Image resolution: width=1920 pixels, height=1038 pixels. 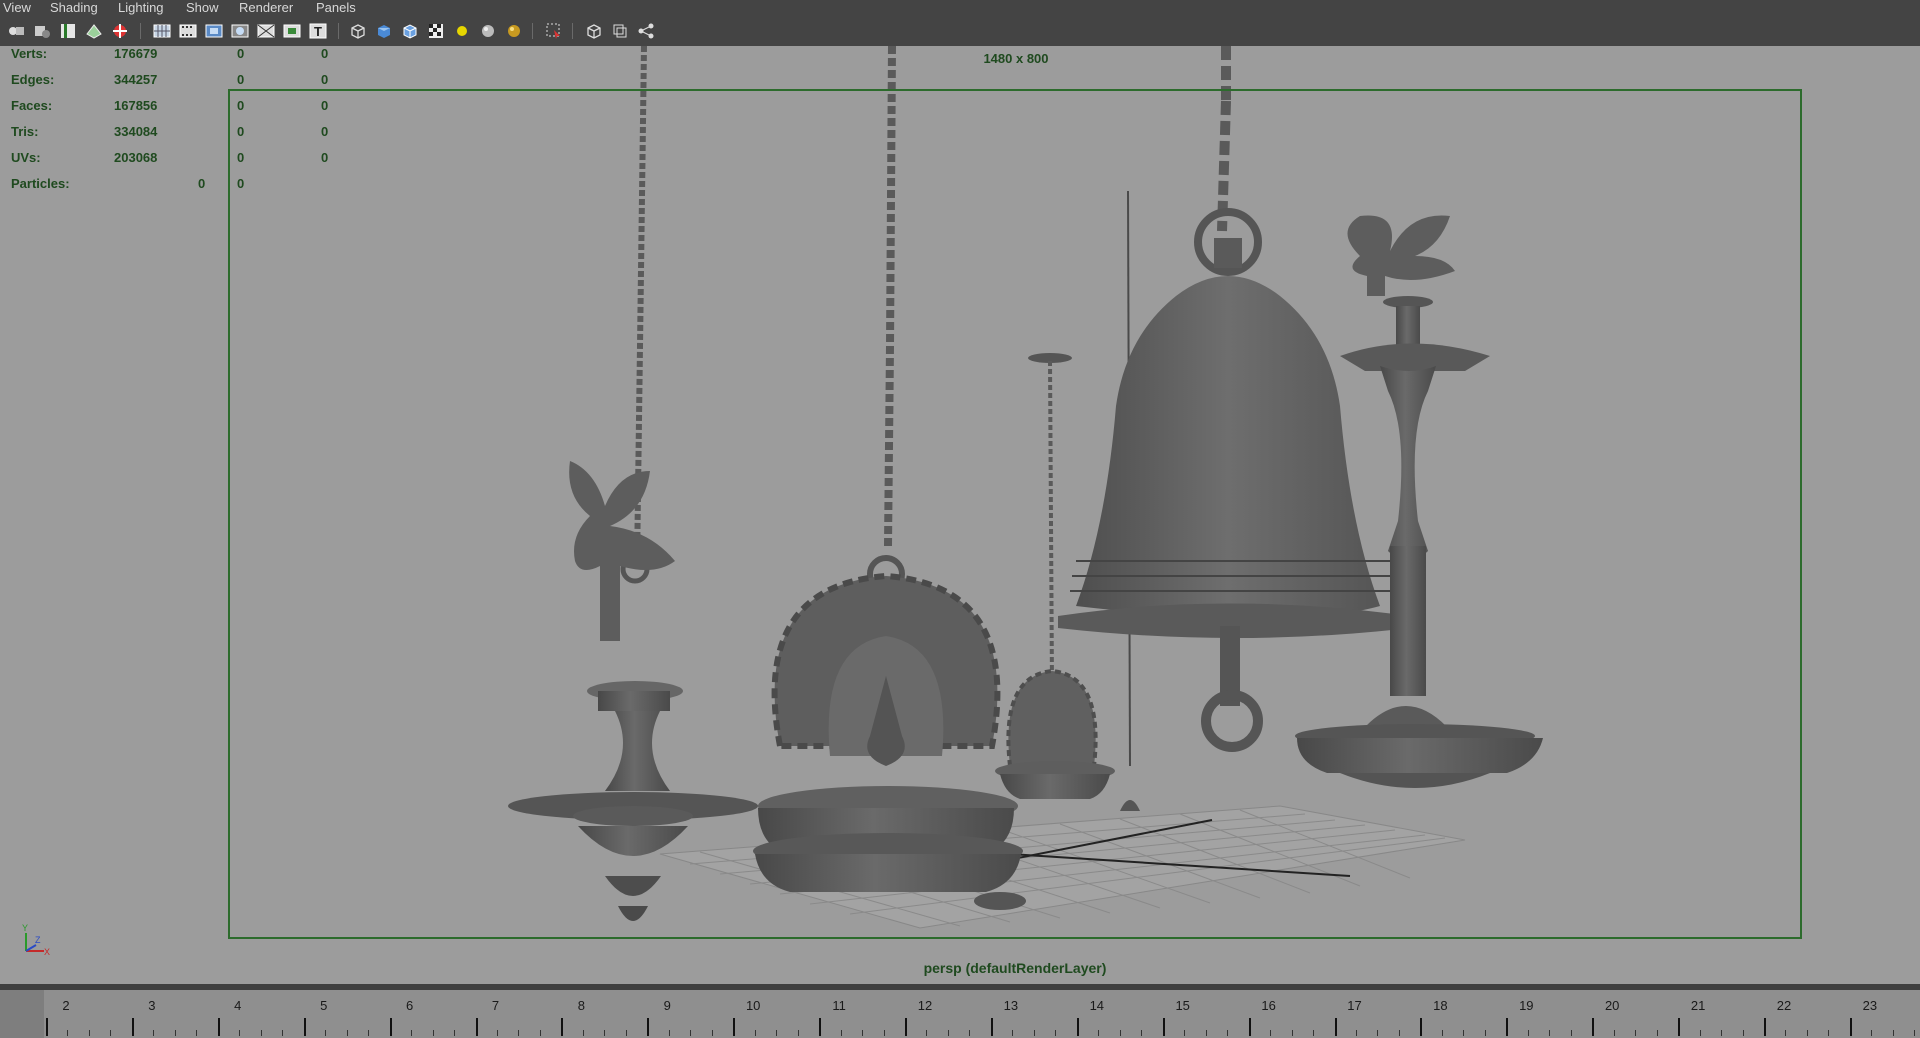 I want to click on hud-uvs-label: UVs:, so click(x=26, y=157).